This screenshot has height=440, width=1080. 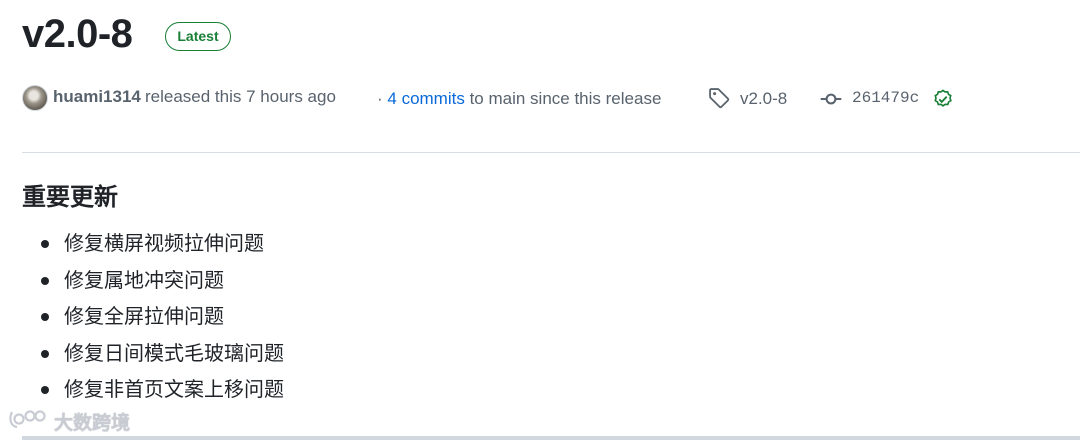 What do you see at coordinates (719, 98) in the screenshot?
I see `tag-icon` at bounding box center [719, 98].